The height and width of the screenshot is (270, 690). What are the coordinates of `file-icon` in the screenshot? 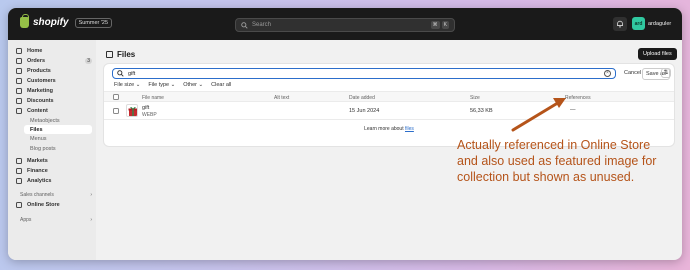 It's located at (109, 54).